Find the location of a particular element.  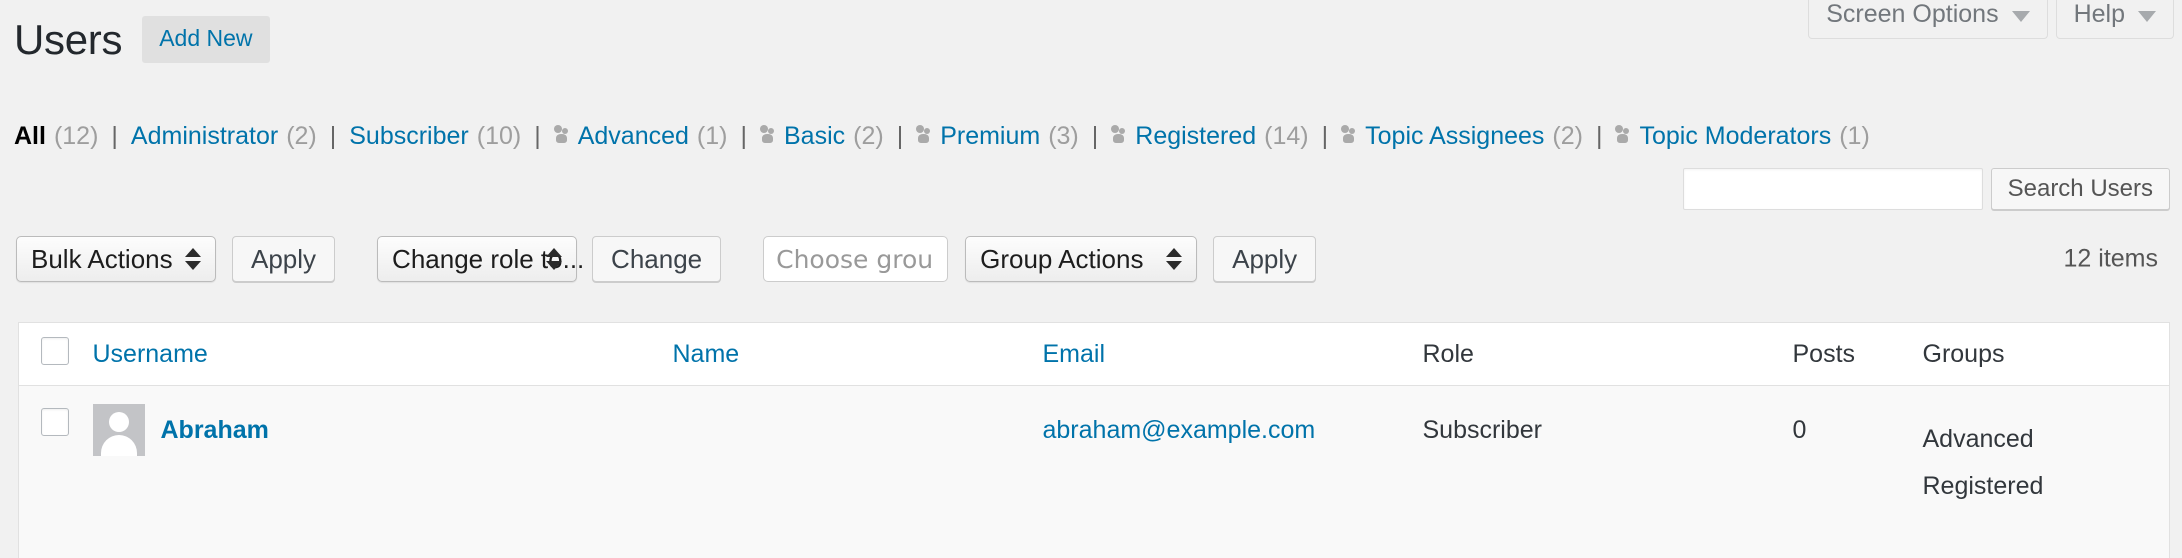

filter-link: Topic Assignees is located at coordinates (1454, 136).